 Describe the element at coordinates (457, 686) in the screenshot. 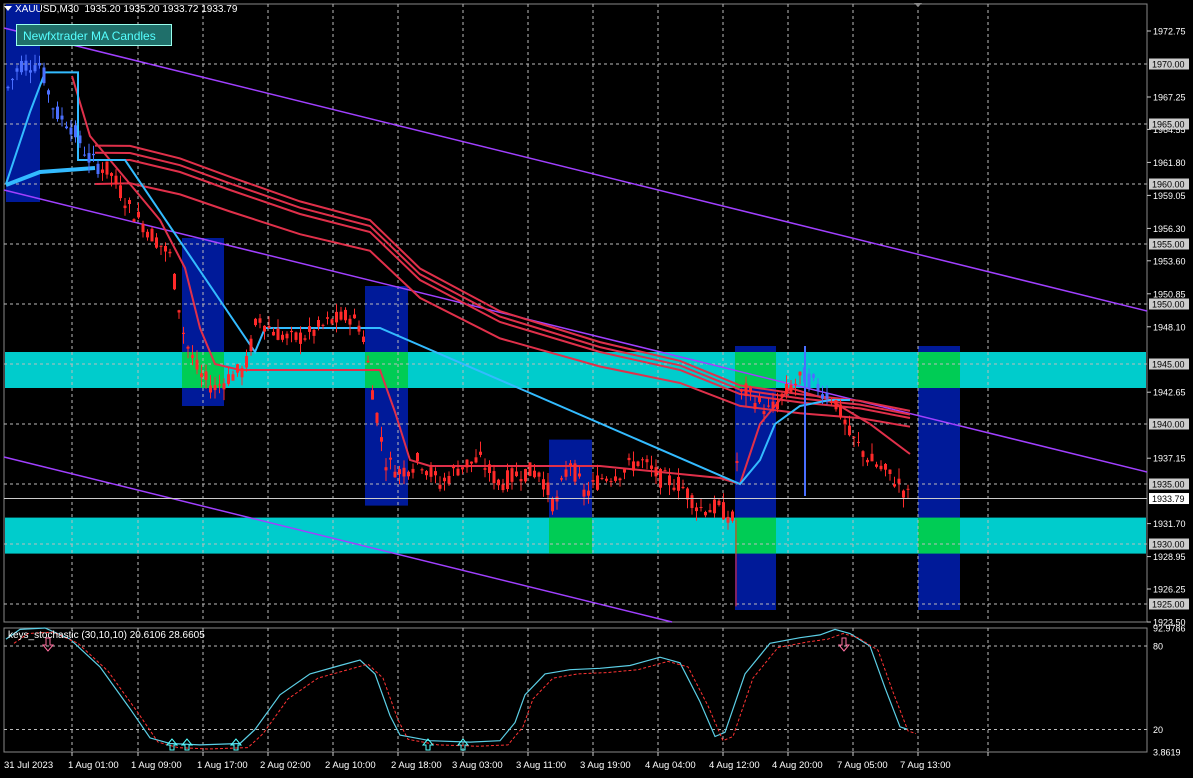

I see `stoch-main-line` at that location.